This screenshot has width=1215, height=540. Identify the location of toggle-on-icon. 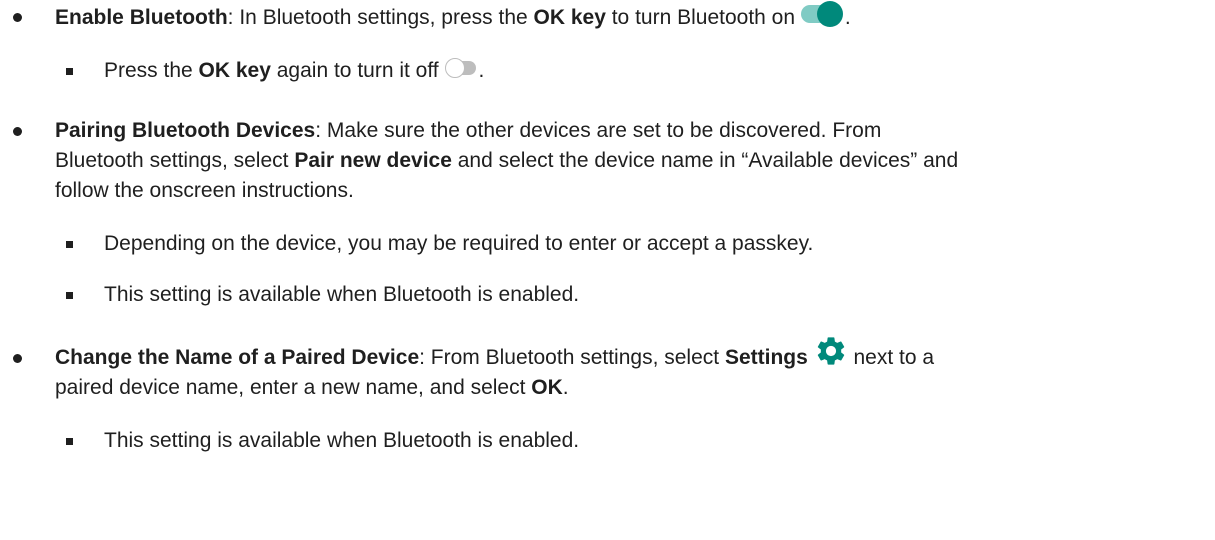
(822, 14).